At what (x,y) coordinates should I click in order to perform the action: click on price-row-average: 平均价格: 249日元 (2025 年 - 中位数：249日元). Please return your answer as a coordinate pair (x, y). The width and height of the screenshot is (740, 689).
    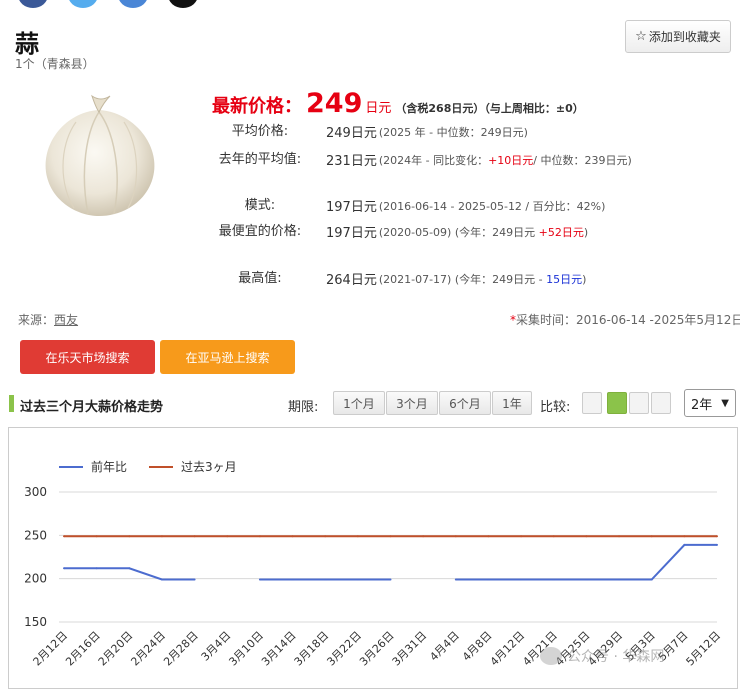
    Looking at the image, I should click on (472, 132).